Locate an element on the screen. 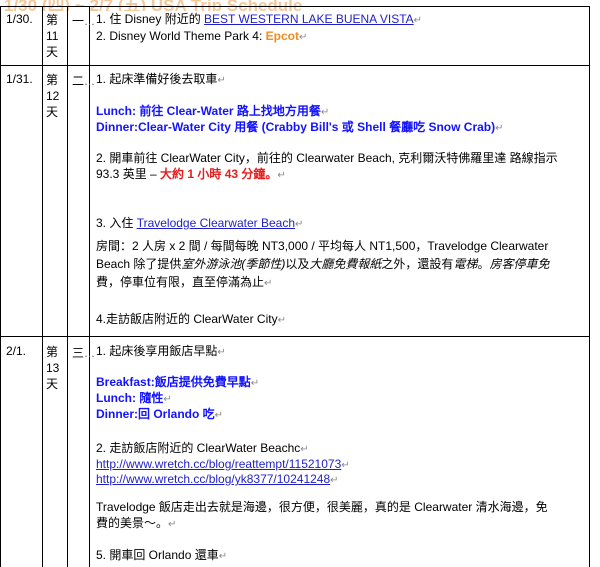  park-name: Epcot is located at coordinates (282, 36).